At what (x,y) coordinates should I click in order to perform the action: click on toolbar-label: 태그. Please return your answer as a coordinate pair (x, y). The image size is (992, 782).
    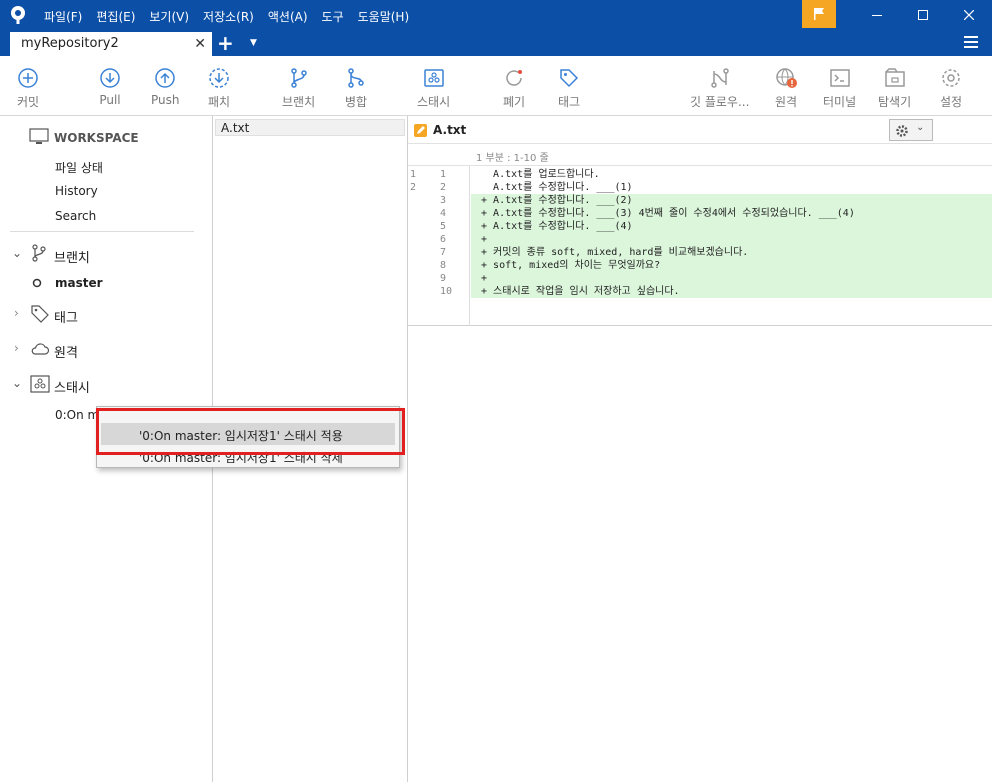
    Looking at the image, I should click on (569, 102).